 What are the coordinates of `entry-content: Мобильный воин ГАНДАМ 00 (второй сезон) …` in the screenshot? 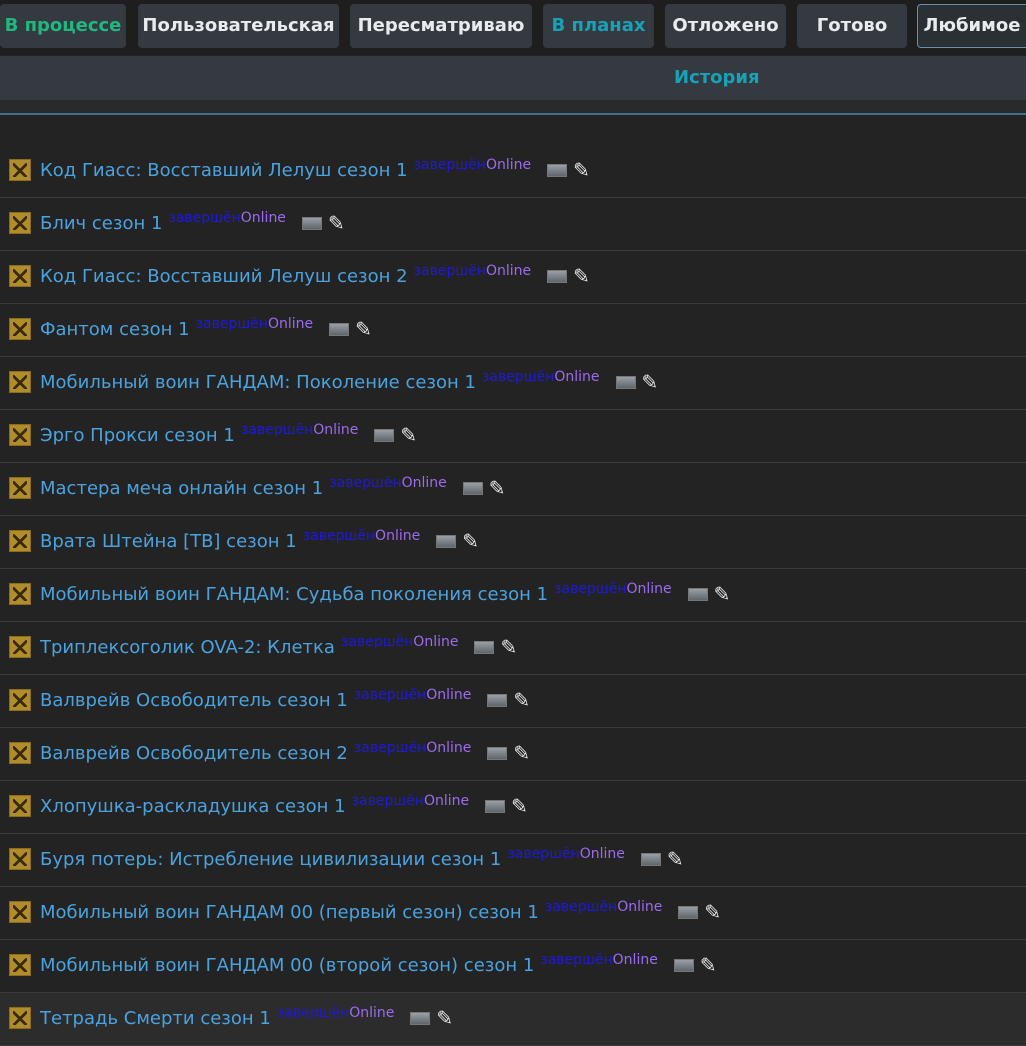 It's located at (378, 966).